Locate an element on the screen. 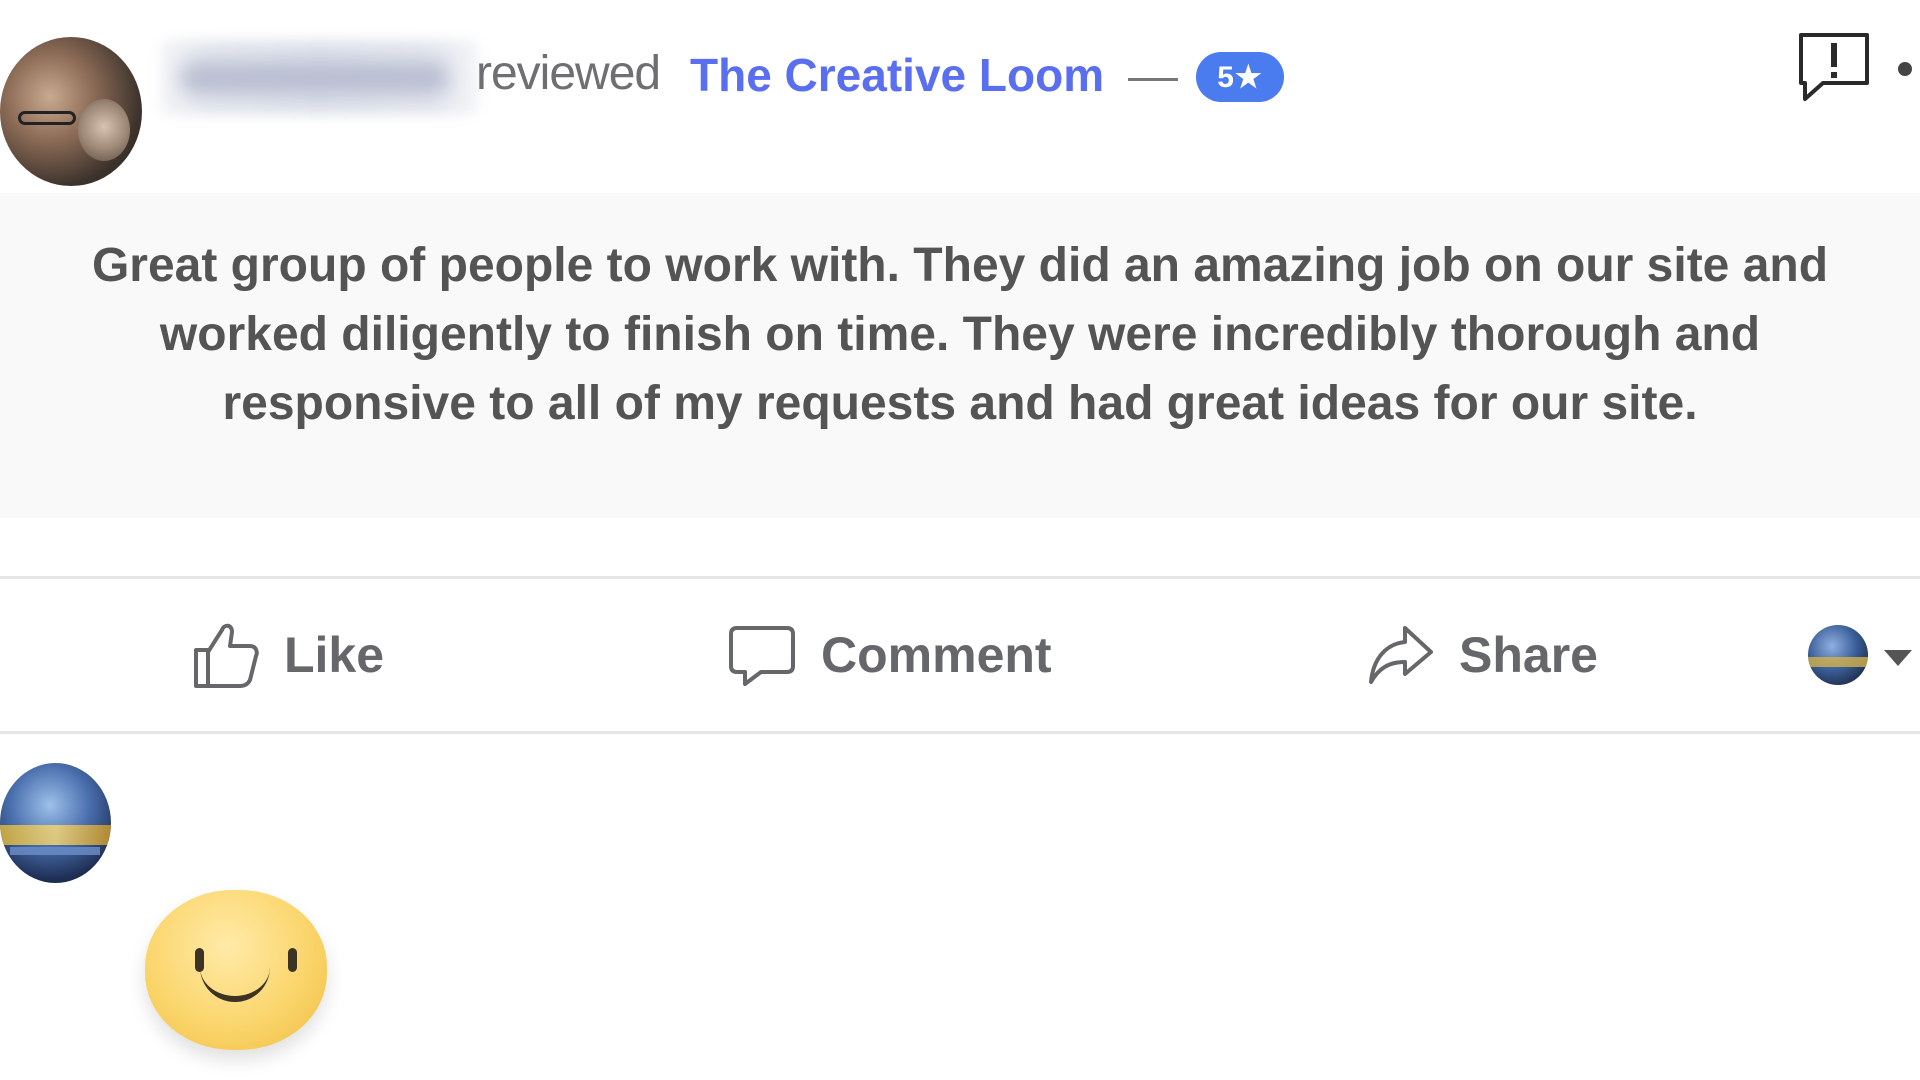 The height and width of the screenshot is (1080, 1920). share-arrow-icon is located at coordinates (1401, 655).